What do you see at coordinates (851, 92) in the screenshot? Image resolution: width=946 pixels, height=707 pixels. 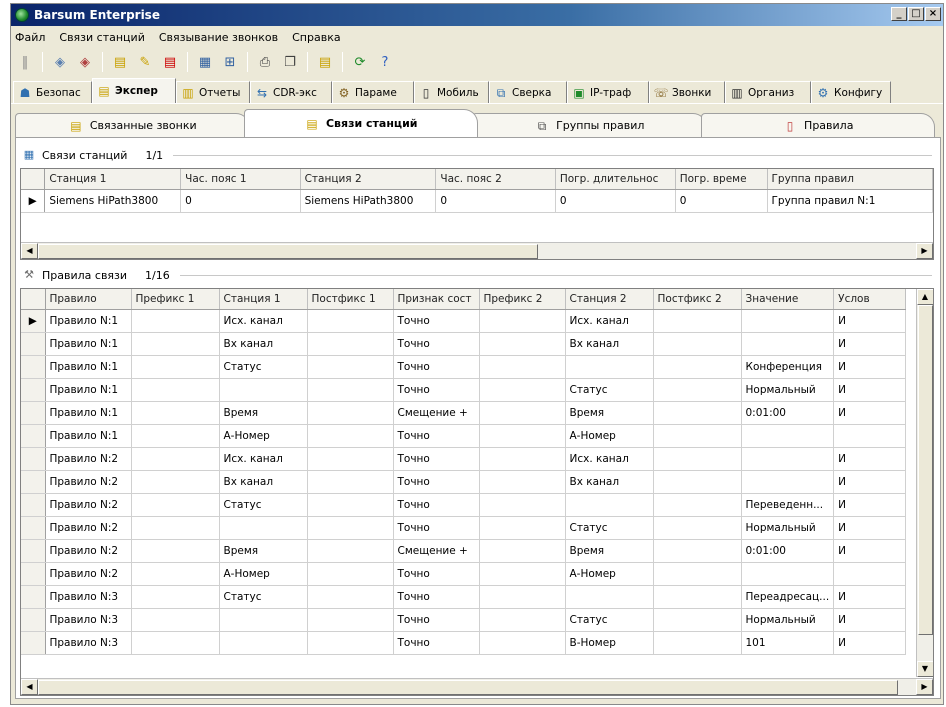 I see `tab-configuration: ⚙ Конфигу` at bounding box center [851, 92].